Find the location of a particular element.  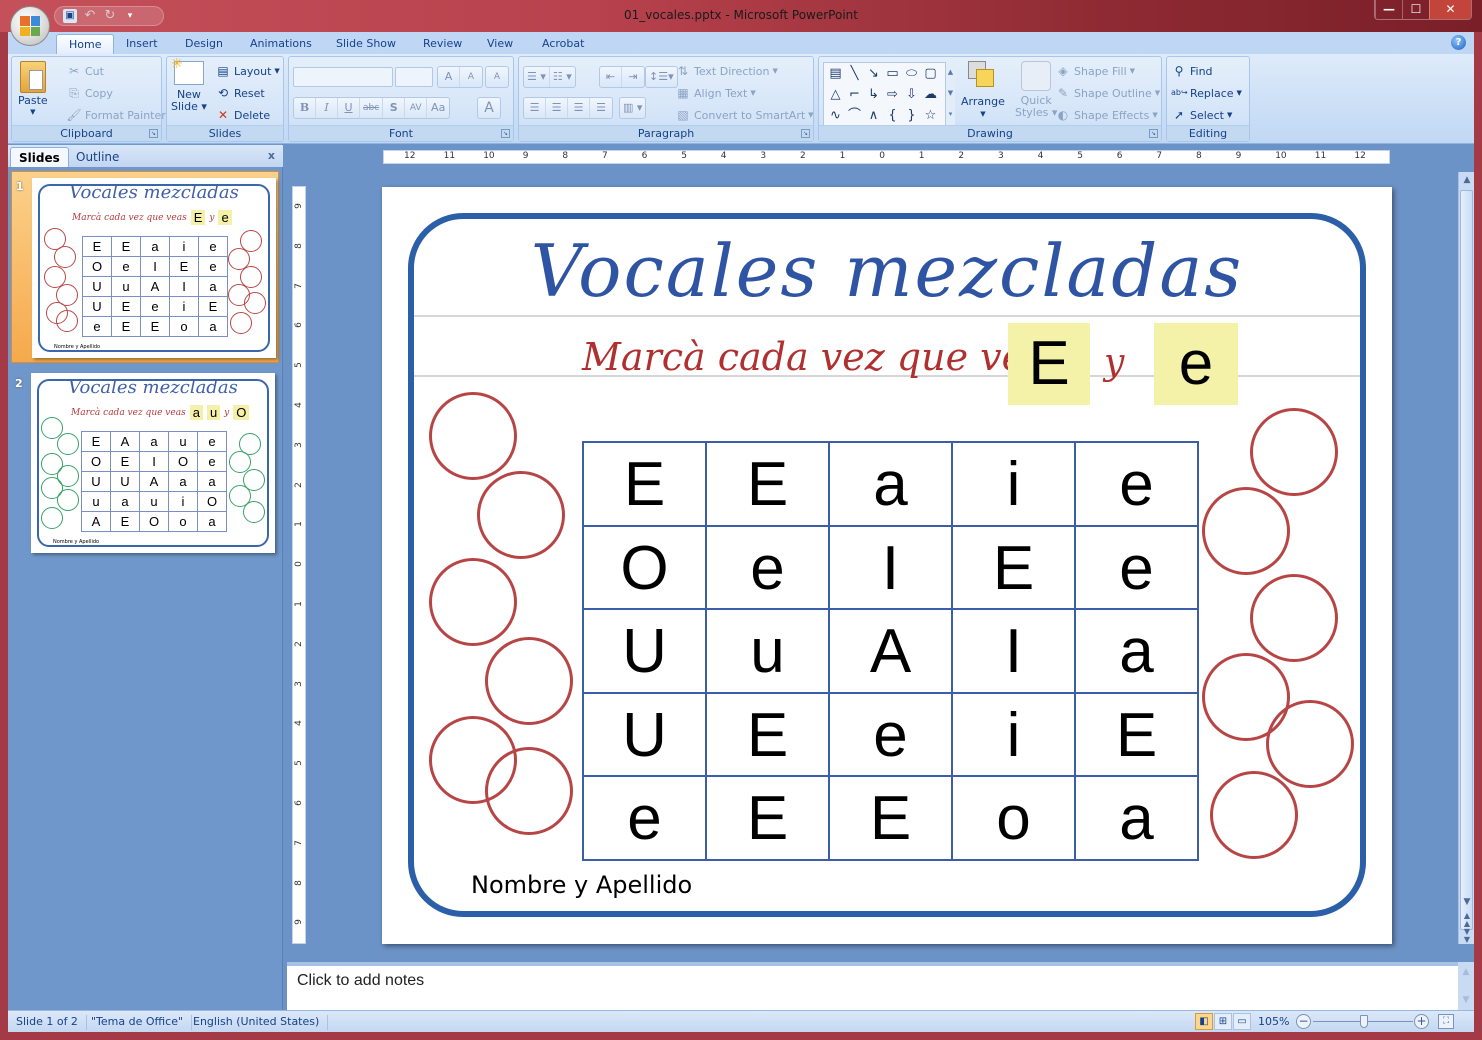

numbering-icon: ☷ ▾ is located at coordinates (562, 77).